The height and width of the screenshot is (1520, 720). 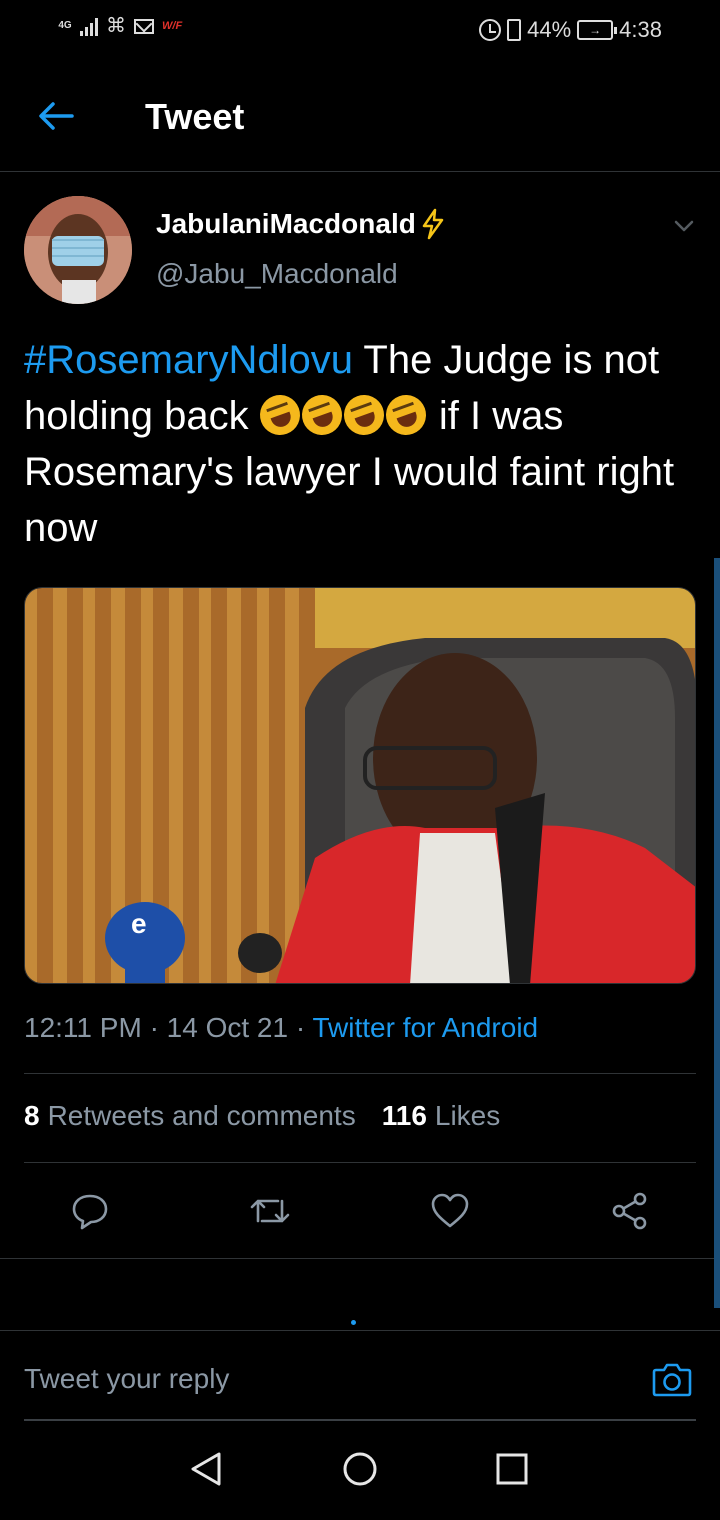 I want to click on comment-icon, so click(x=90, y=1212).